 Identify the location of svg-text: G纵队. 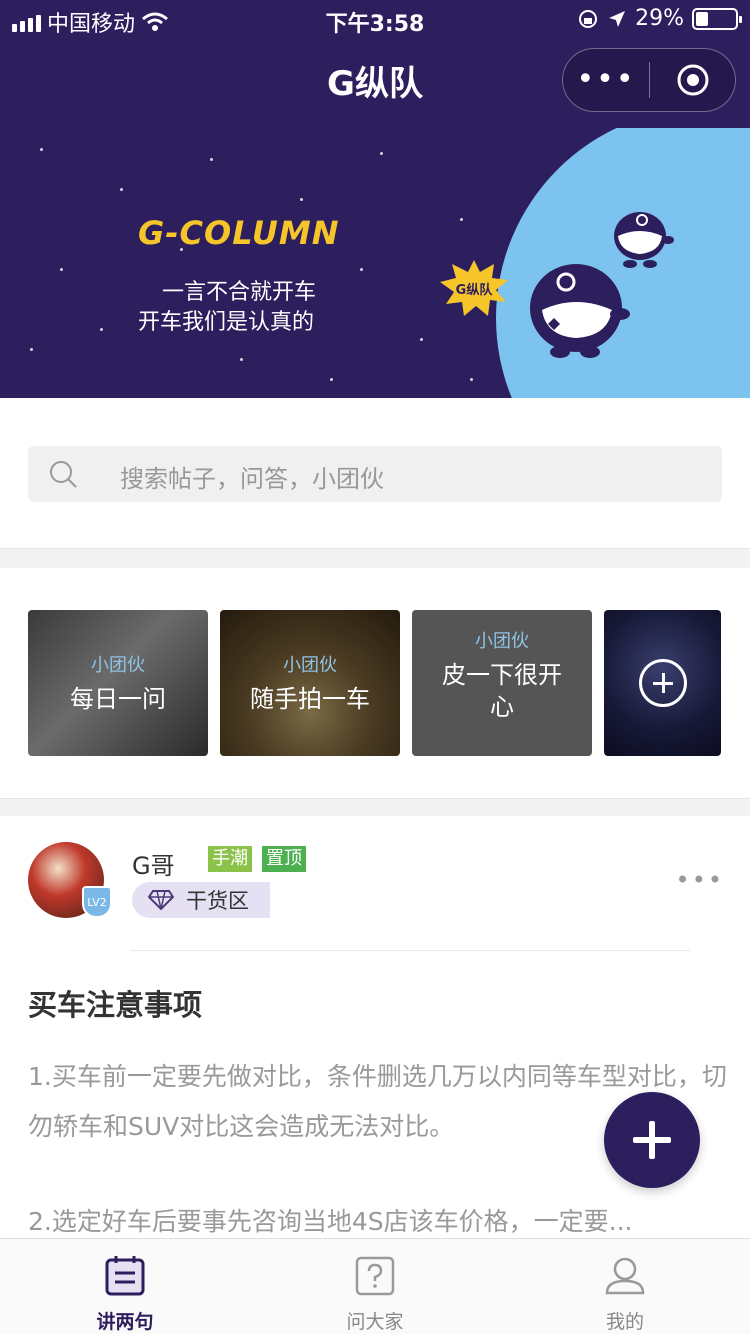
(475, 290).